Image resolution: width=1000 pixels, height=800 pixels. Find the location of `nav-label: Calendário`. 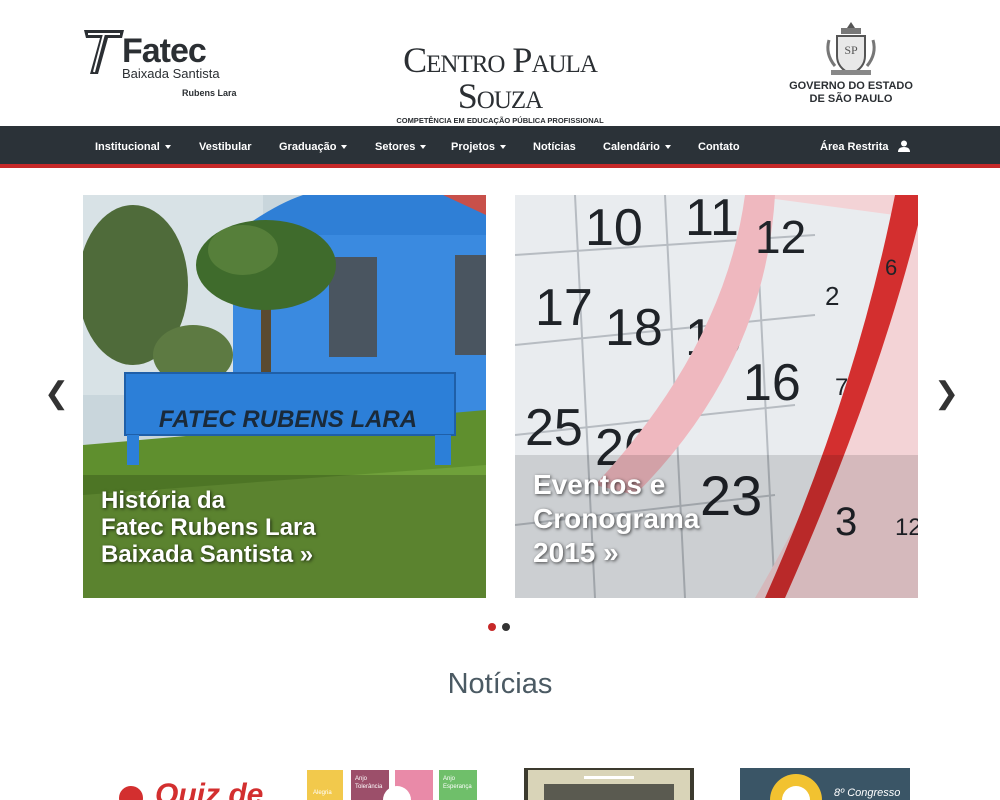

nav-label: Calendário is located at coordinates (631, 147).